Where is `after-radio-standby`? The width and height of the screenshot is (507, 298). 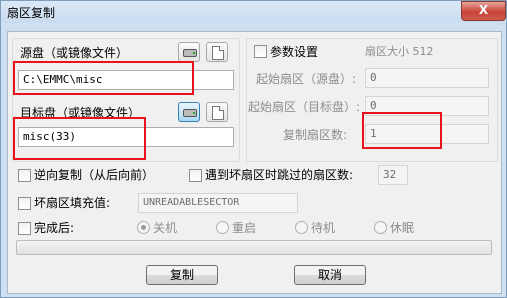
after-radio-standby is located at coordinates (301, 227).